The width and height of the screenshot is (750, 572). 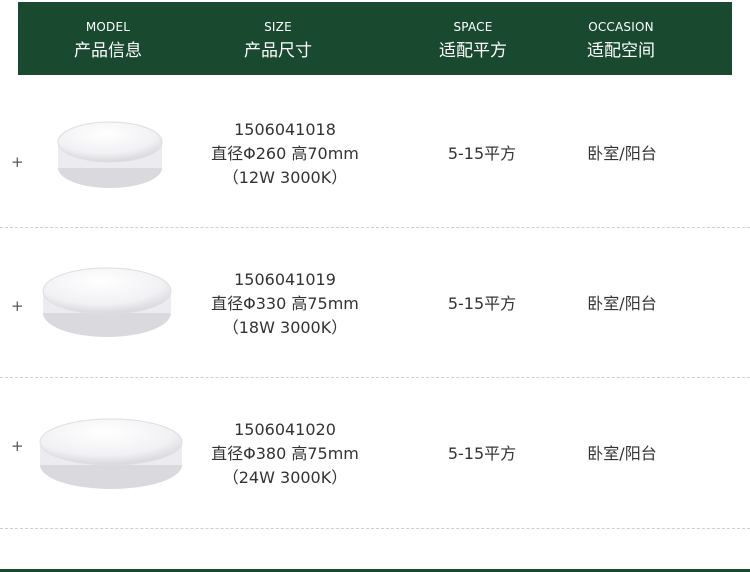 What do you see at coordinates (285, 279) in the screenshot?
I see `model-number: 1506041019` at bounding box center [285, 279].